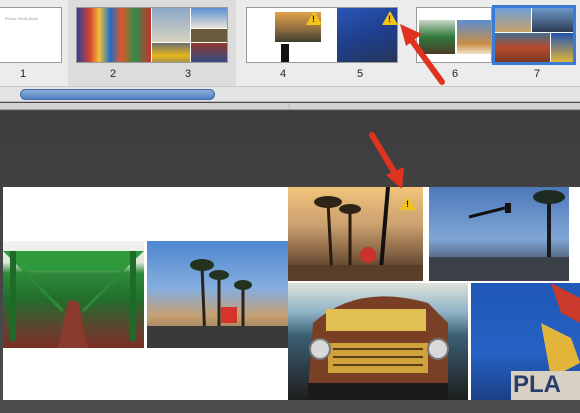 The height and width of the screenshot is (413, 580). I want to click on photo-taxi, so click(171, 52).